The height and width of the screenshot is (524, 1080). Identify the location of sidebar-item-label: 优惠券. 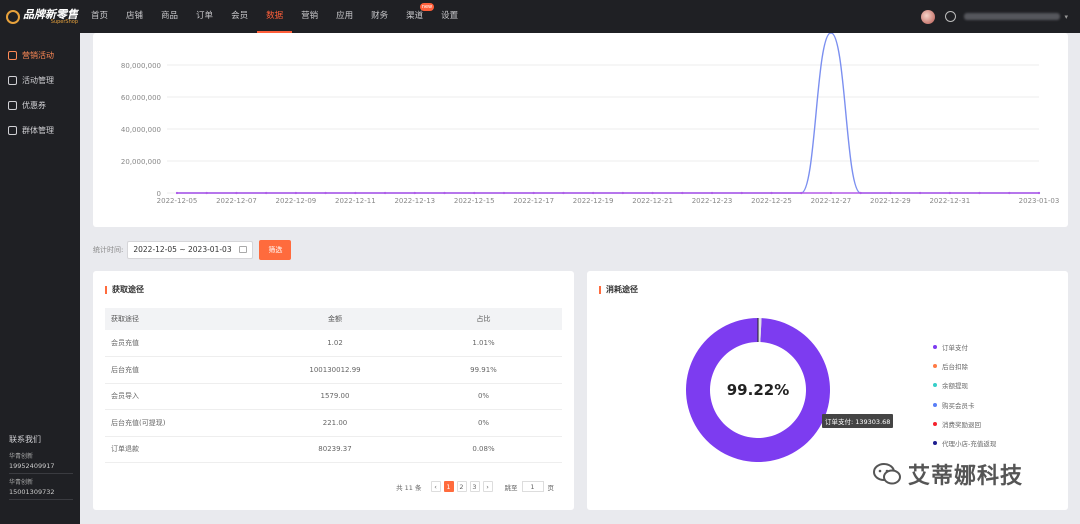
(34, 105).